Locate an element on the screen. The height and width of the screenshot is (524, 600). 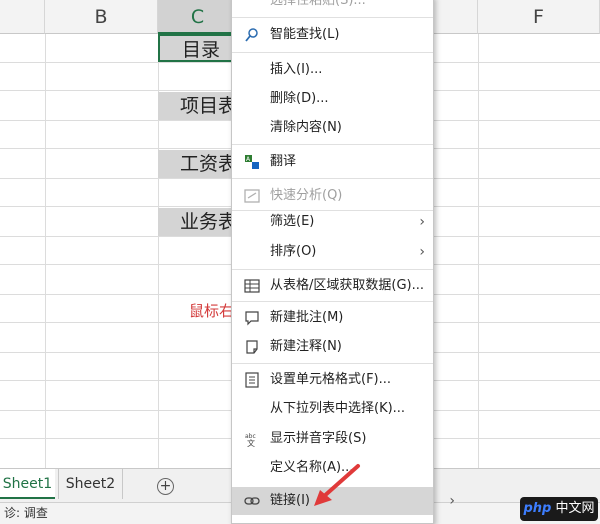
column-header-a is located at coordinates (22, 17).